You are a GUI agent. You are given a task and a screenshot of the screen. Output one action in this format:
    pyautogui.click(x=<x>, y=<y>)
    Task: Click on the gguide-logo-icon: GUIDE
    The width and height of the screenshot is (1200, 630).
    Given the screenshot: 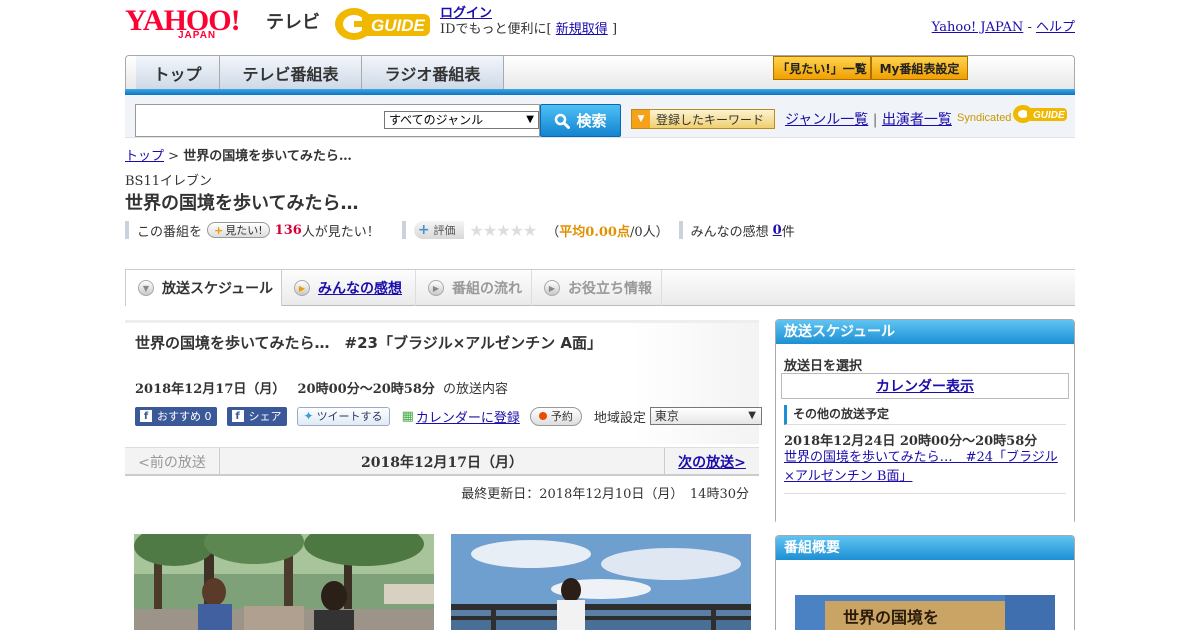 What is the action you would take?
    pyautogui.click(x=382, y=24)
    